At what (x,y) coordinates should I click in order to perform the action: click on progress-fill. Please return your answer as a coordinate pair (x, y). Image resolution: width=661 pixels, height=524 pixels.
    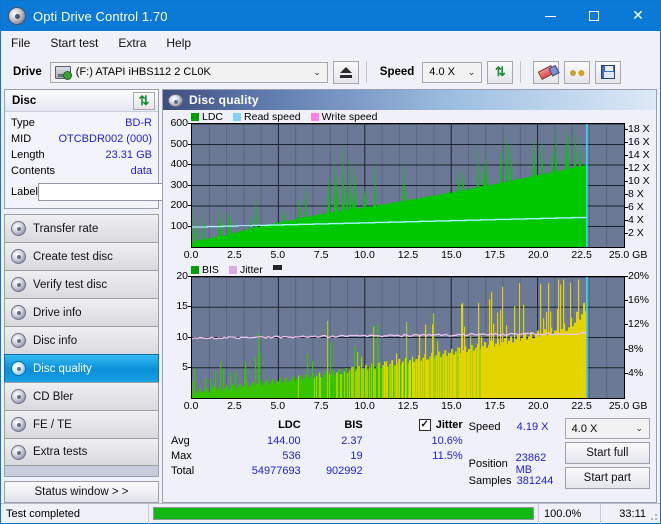
    Looking at the image, I should click on (343, 513).